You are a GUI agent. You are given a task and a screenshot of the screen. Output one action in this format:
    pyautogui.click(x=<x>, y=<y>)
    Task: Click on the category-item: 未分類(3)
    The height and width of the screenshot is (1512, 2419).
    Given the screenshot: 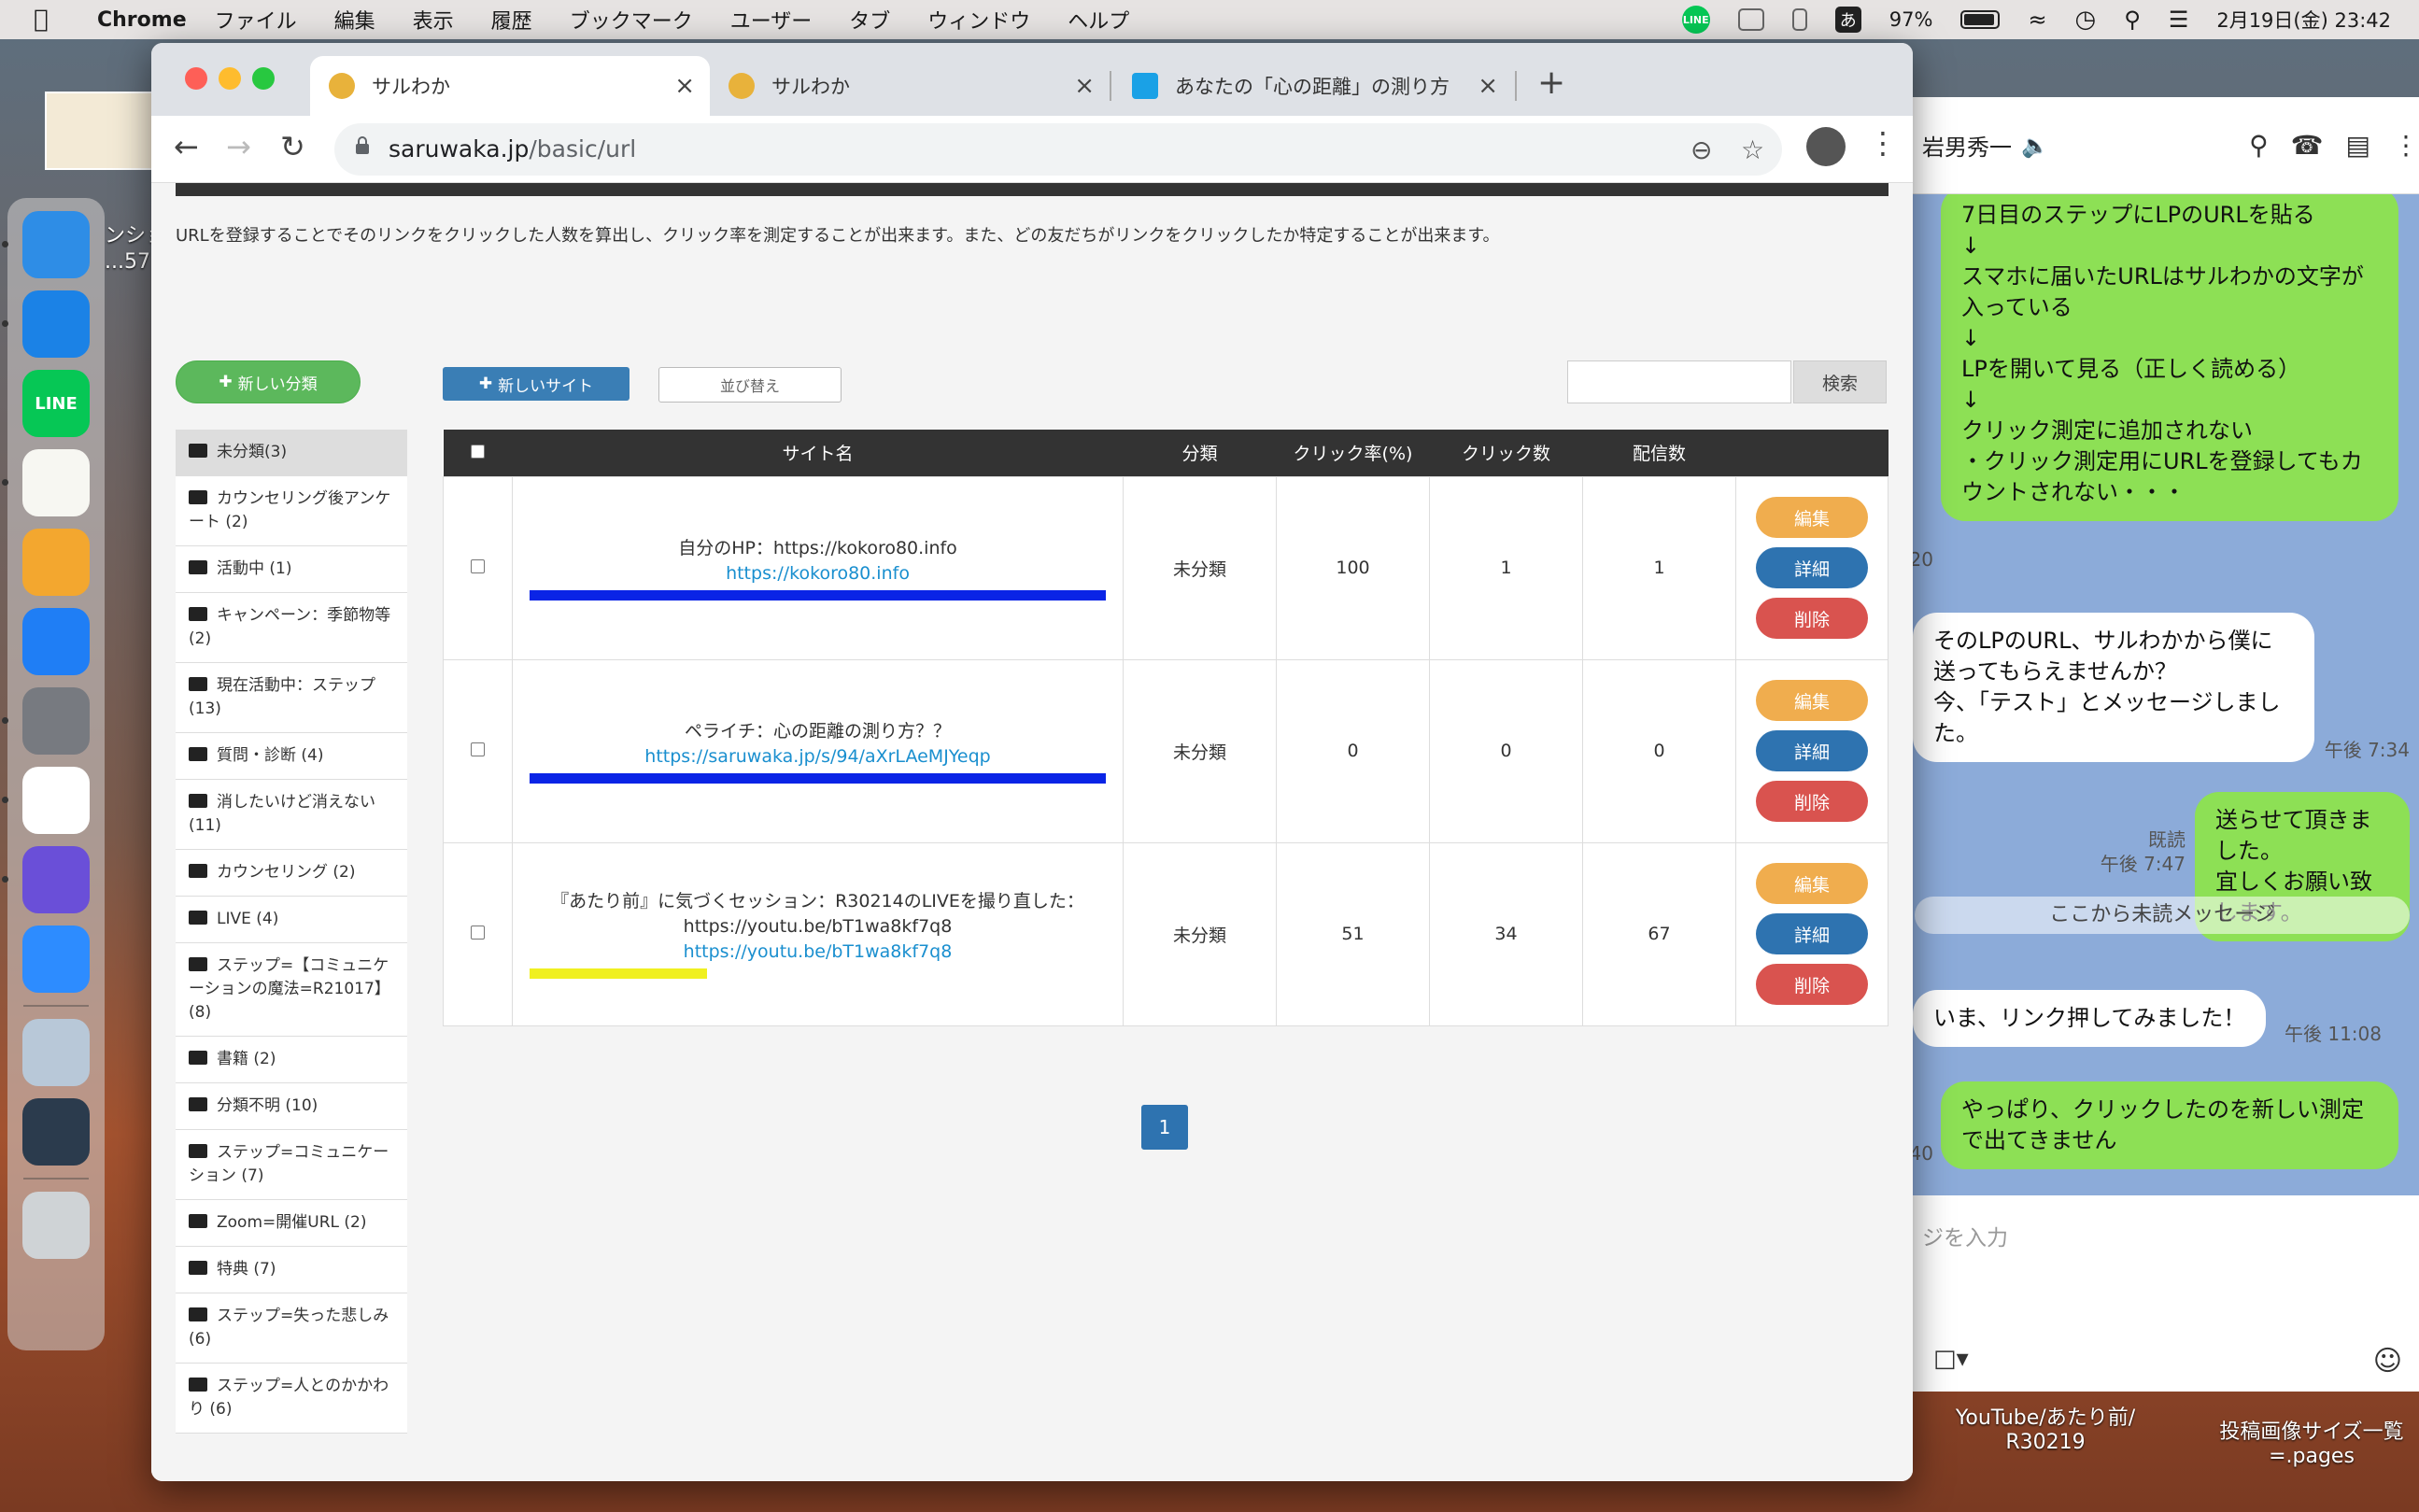 What is the action you would take?
    pyautogui.click(x=291, y=453)
    